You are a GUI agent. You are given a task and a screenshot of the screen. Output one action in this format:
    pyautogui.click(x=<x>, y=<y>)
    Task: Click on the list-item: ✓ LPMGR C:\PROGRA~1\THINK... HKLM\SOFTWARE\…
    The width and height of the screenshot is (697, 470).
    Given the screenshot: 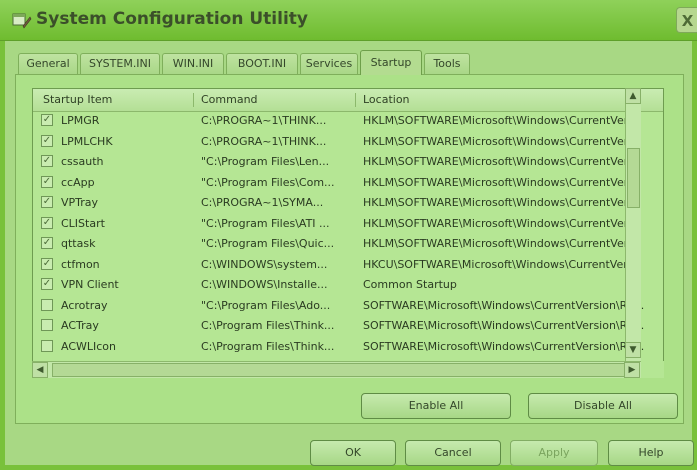 What is the action you would take?
    pyautogui.click(x=348, y=121)
    